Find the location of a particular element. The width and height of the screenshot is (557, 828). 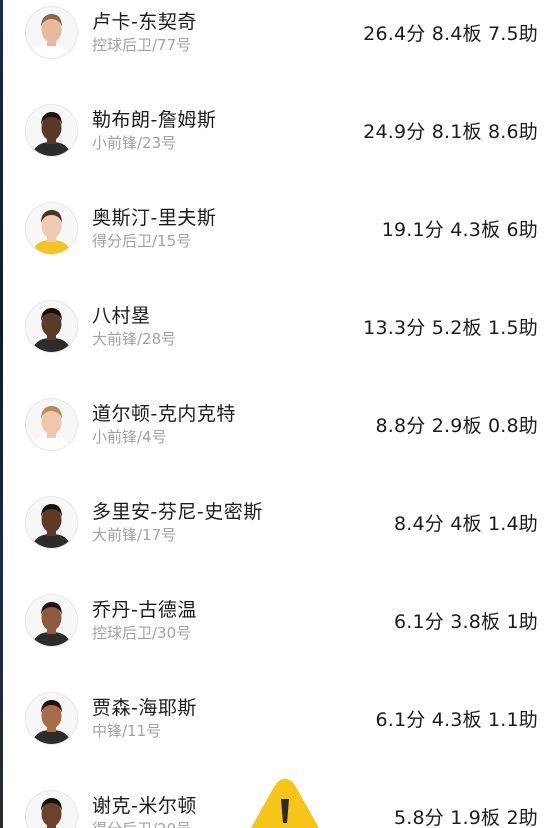

player-info: 奥斯汀-里夫斯 得分后卫/15号 is located at coordinates (237, 228).